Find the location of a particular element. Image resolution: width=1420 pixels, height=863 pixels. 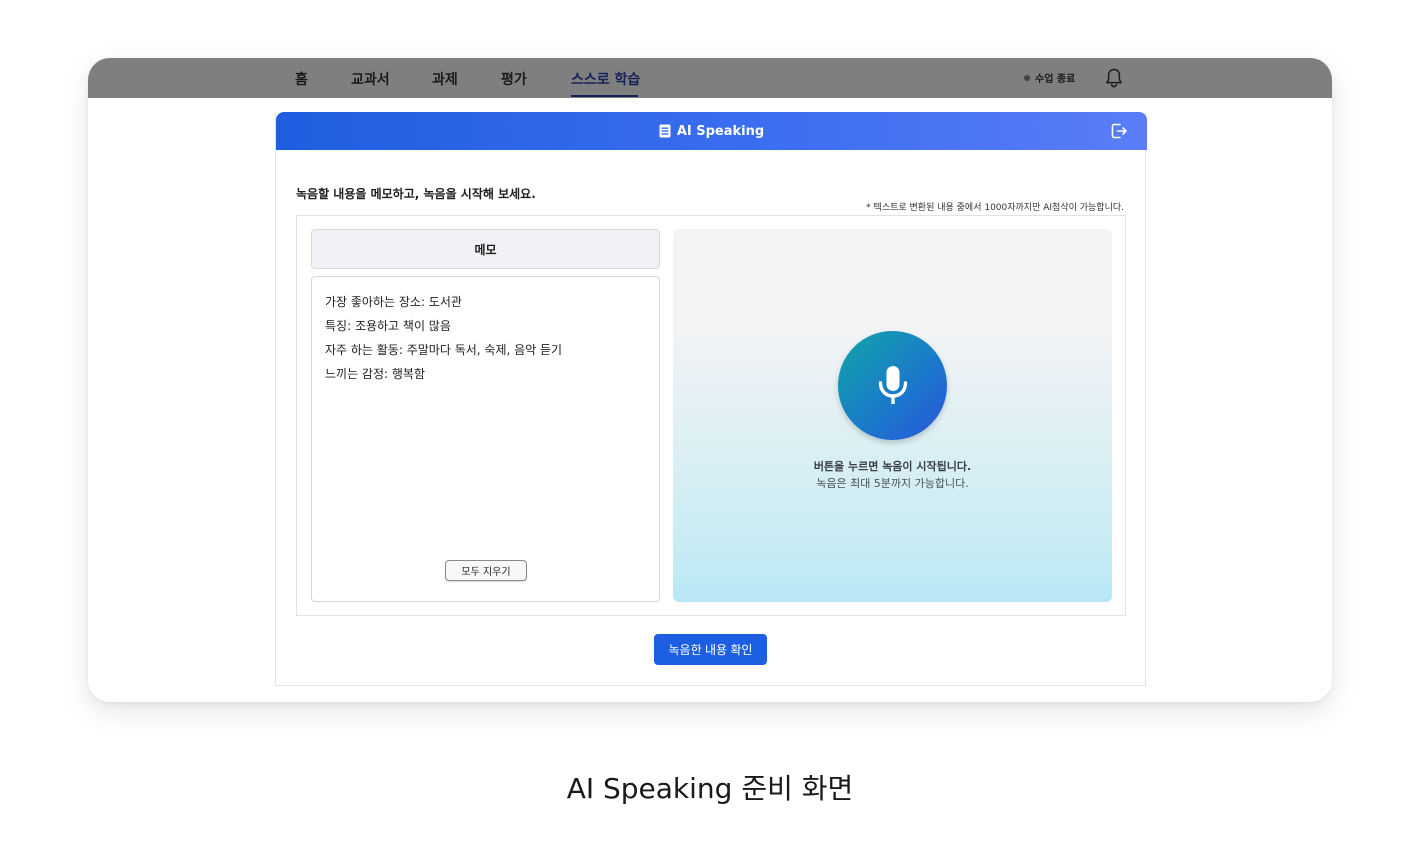

exit-icon is located at coordinates (1119, 131).